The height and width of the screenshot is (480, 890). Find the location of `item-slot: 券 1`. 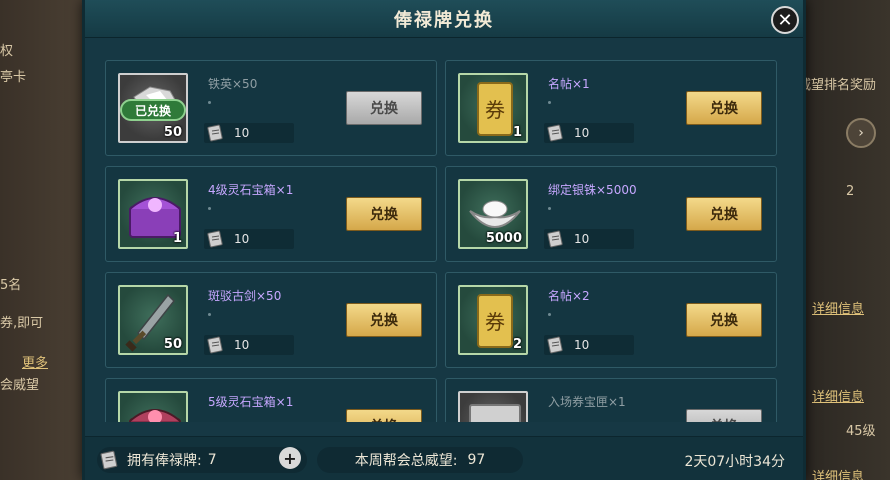

item-slot: 券 1 is located at coordinates (493, 108).